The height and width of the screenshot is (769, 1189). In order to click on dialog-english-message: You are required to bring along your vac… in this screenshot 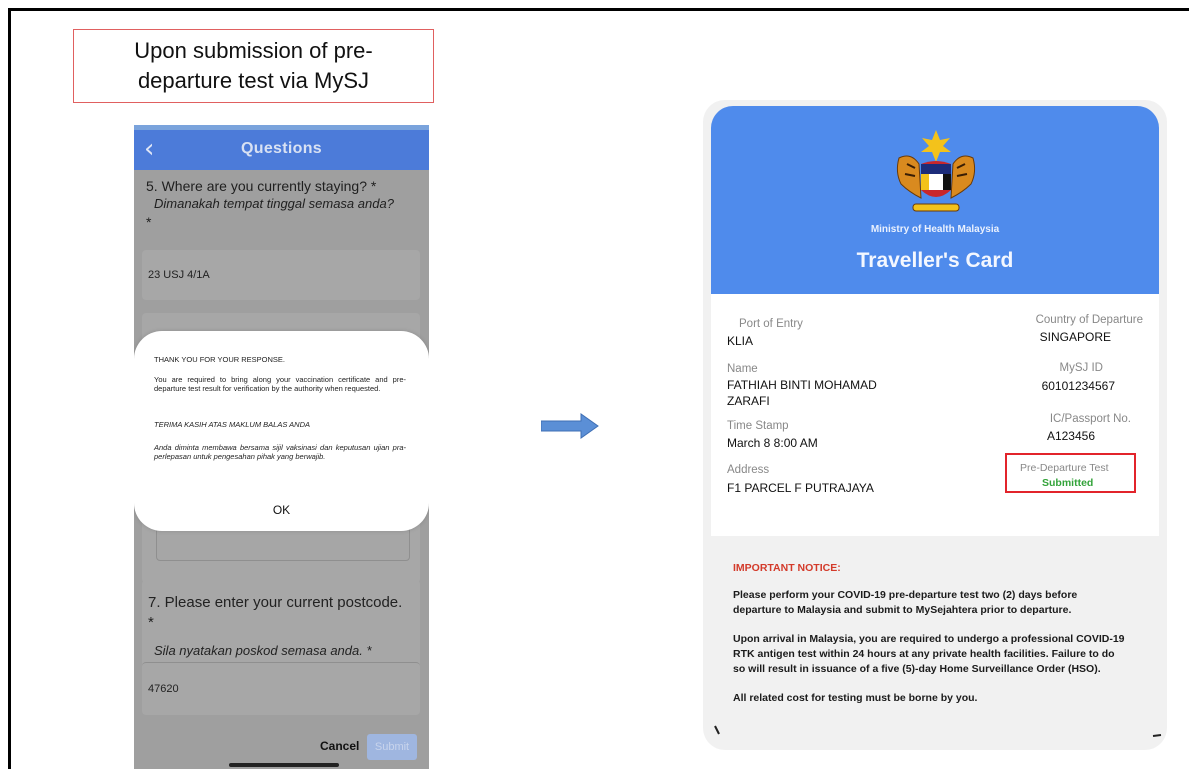, I will do `click(280, 384)`.